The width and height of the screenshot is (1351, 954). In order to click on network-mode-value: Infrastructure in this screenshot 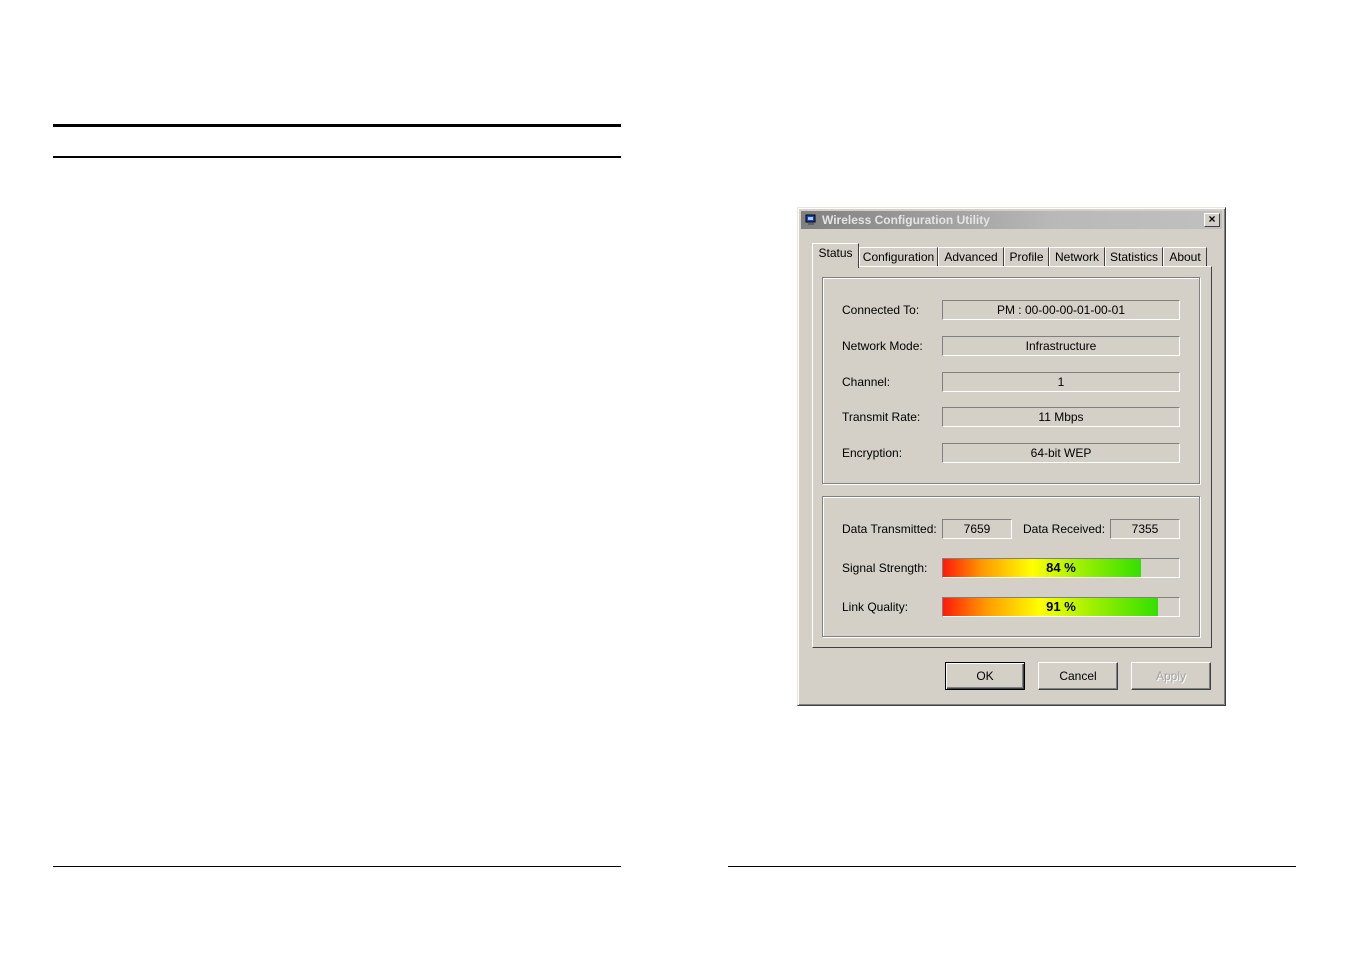, I will do `click(1061, 346)`.